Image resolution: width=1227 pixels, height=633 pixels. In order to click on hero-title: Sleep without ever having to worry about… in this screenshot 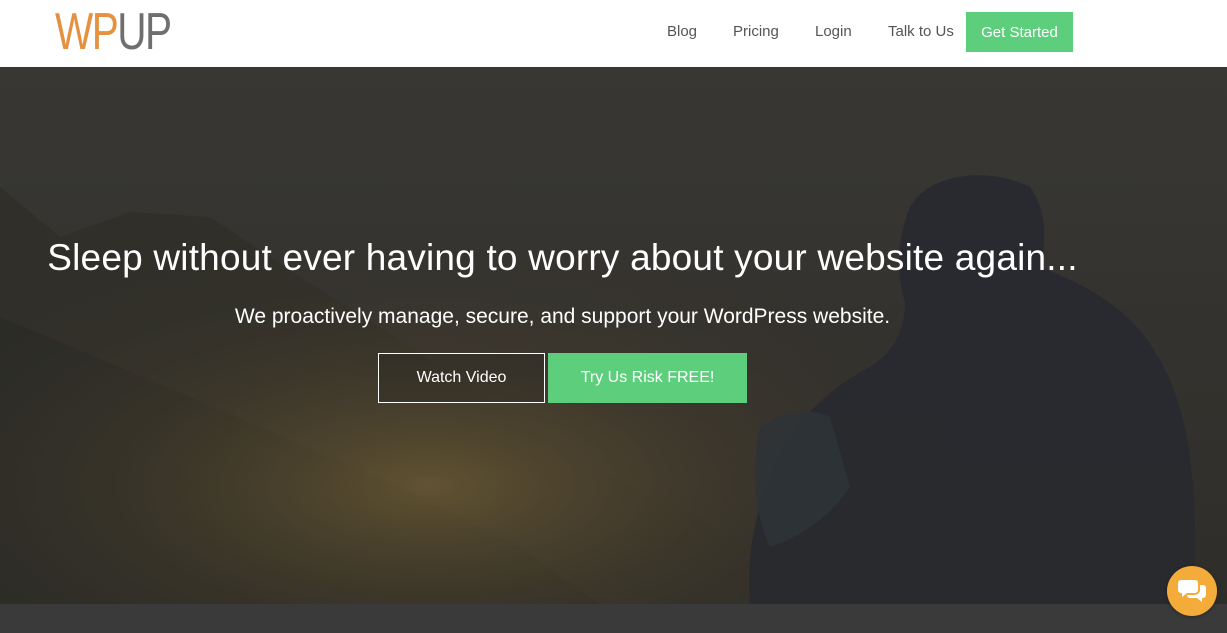, I will do `click(562, 257)`.